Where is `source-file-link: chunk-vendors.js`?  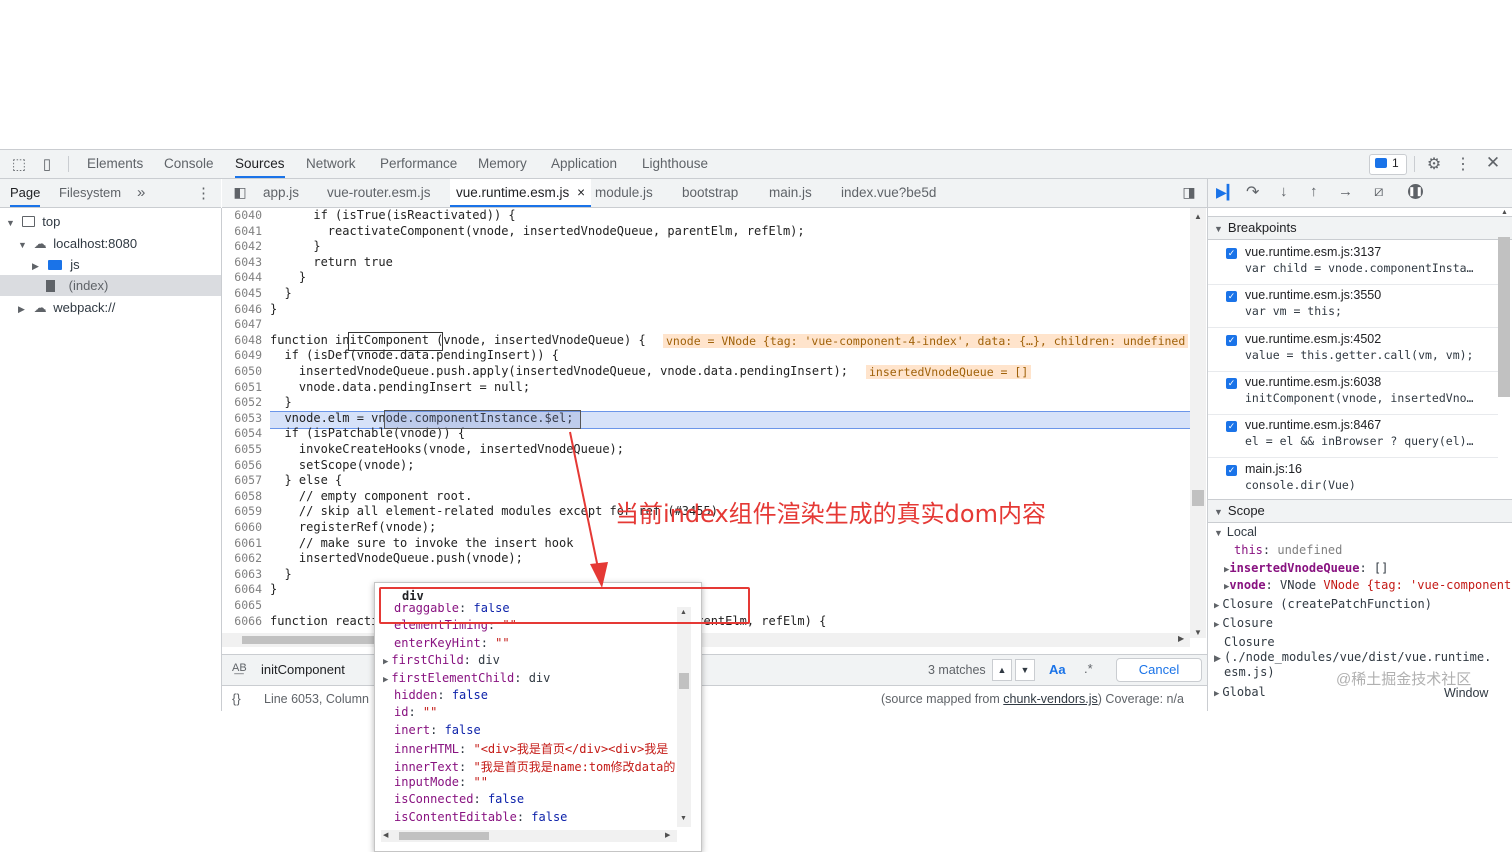 source-file-link: chunk-vendors.js is located at coordinates (1050, 699).